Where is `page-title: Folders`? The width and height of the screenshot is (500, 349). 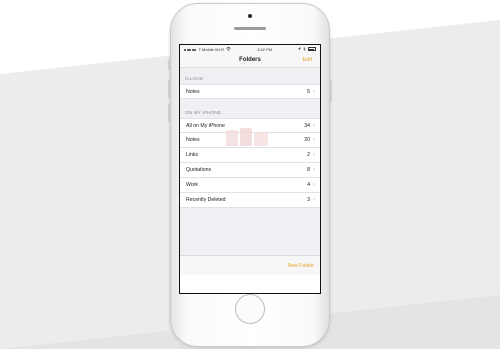
page-title: Folders is located at coordinates (250, 60).